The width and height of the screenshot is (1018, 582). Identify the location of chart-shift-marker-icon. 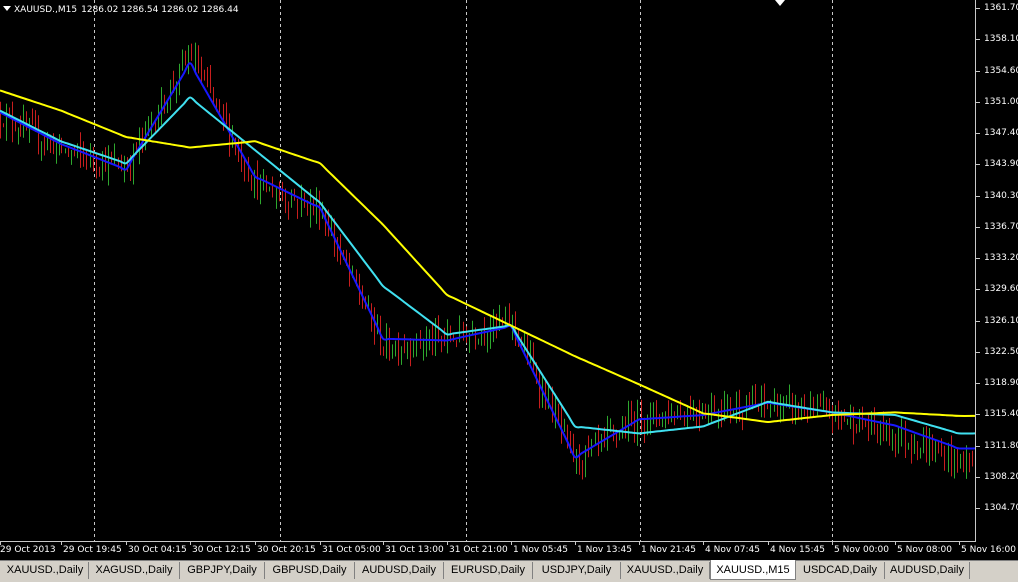
(780, 3).